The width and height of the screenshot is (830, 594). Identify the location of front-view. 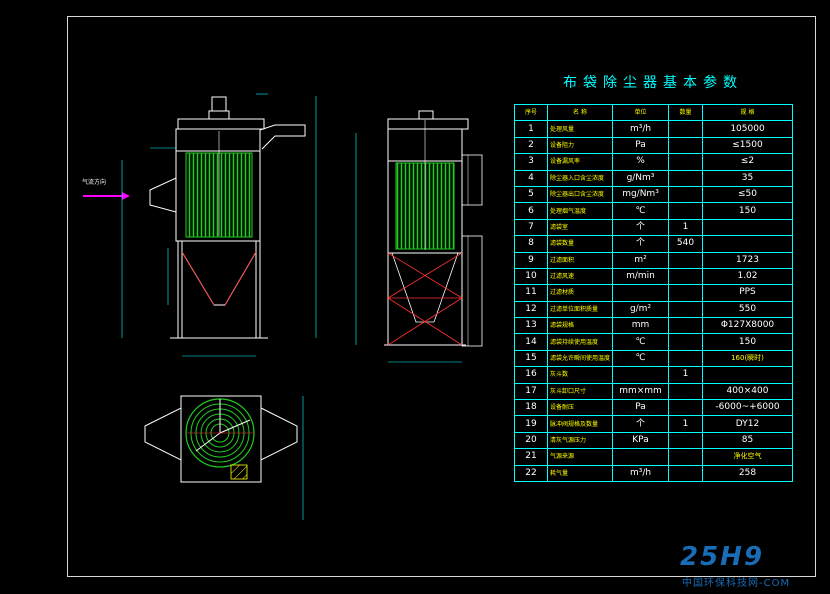
(200, 225).